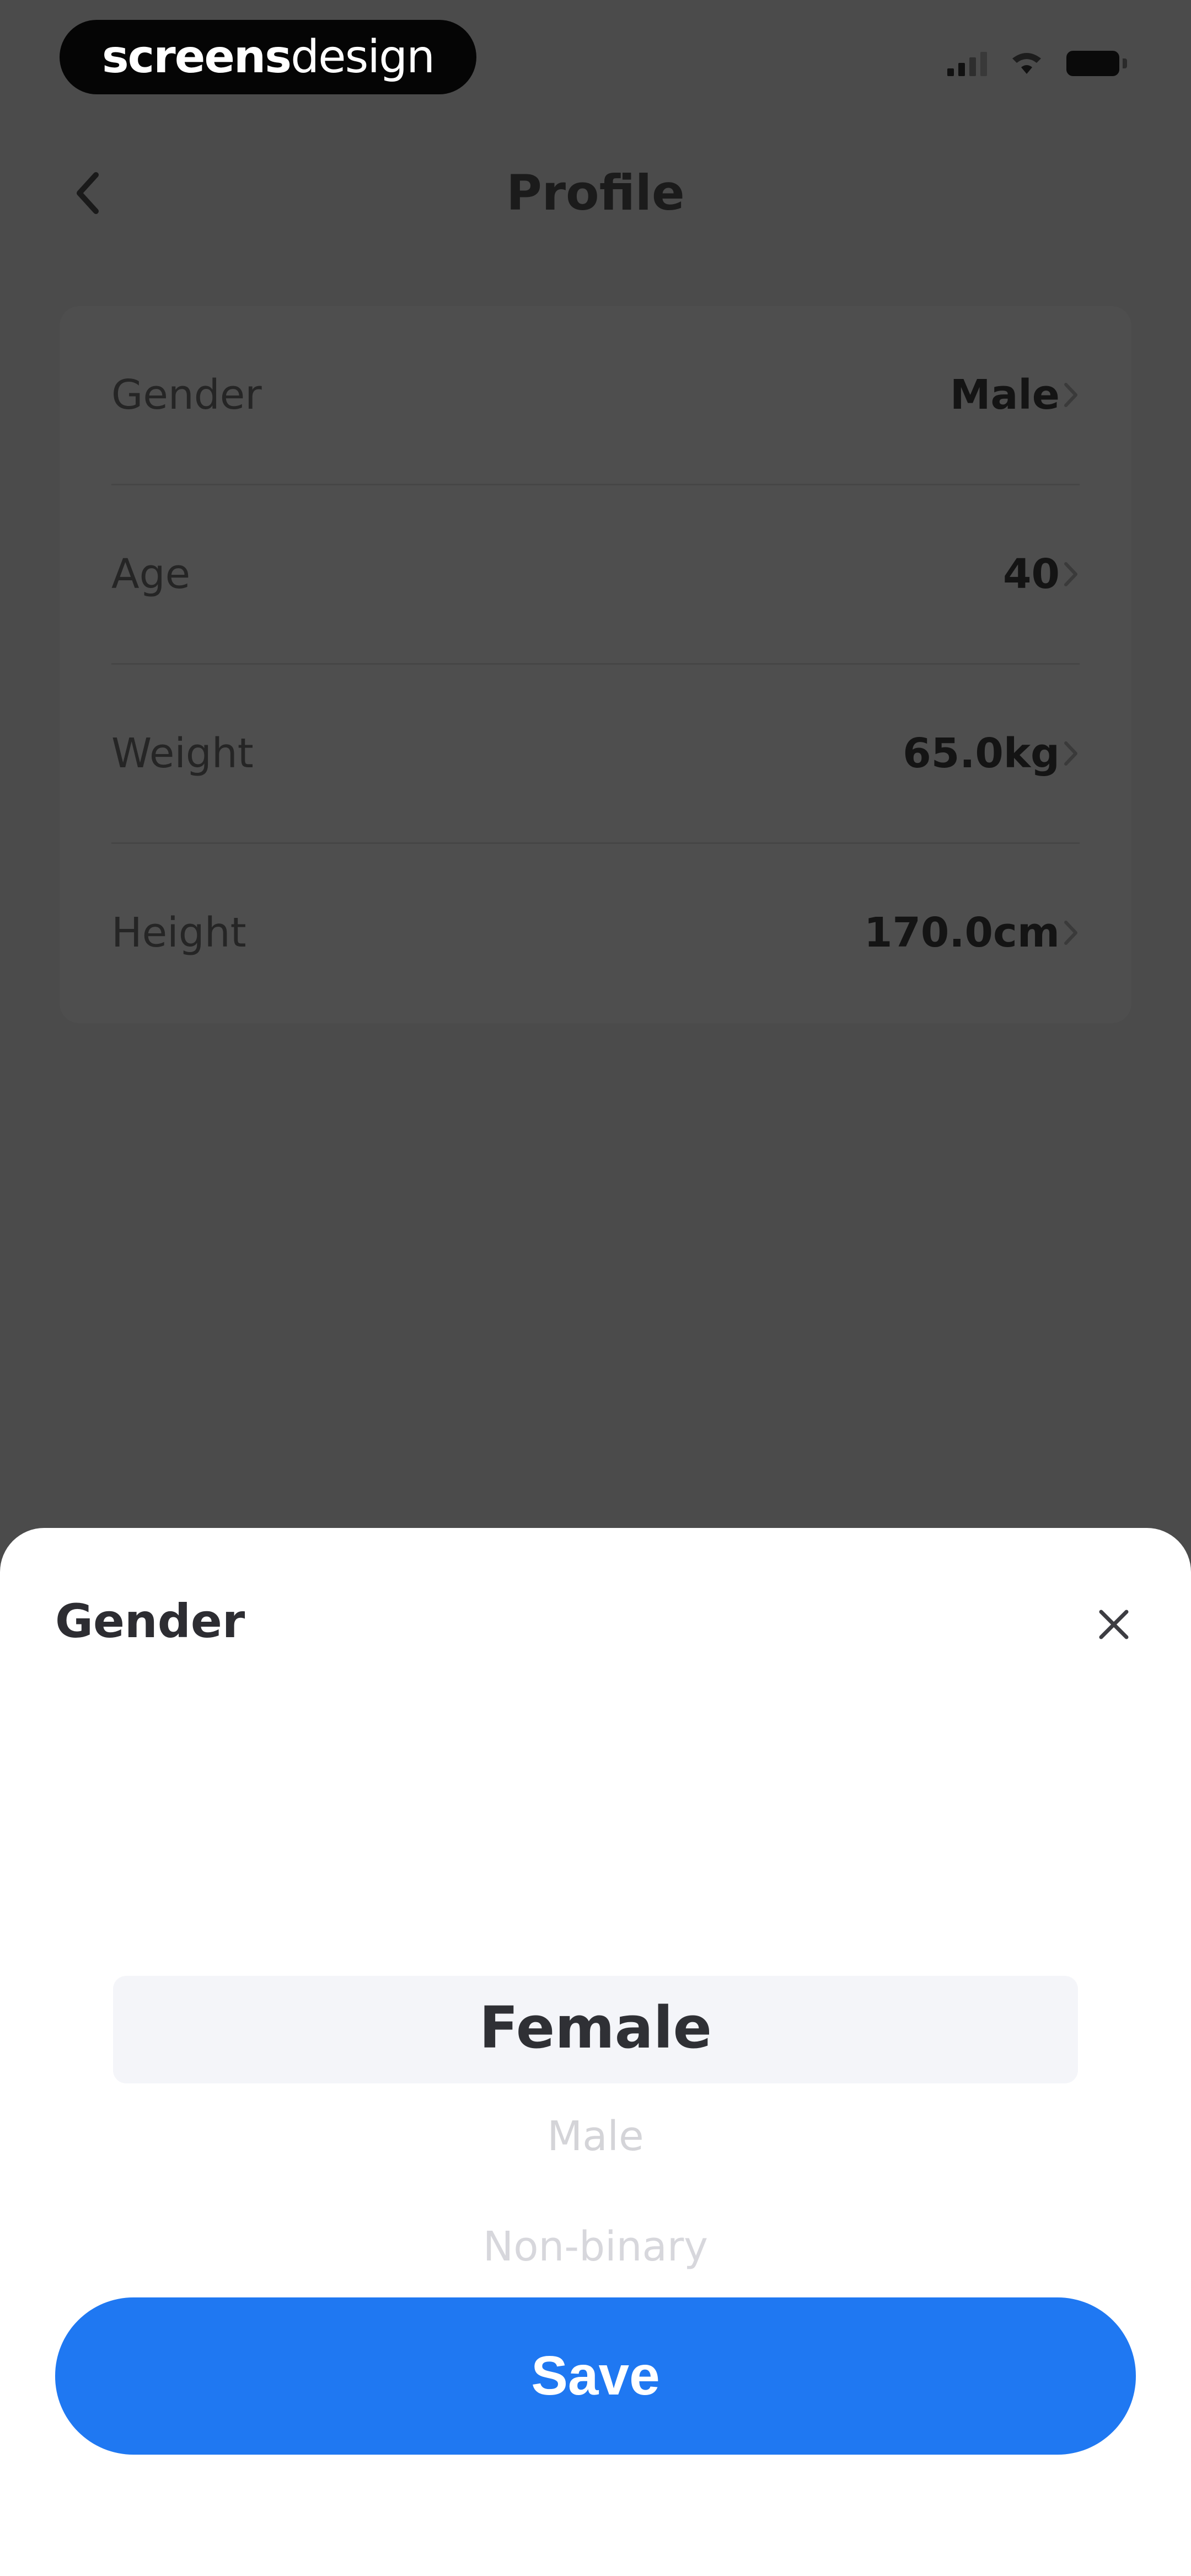 The image size is (1191, 2576). I want to click on status-icons, so click(1037, 63).